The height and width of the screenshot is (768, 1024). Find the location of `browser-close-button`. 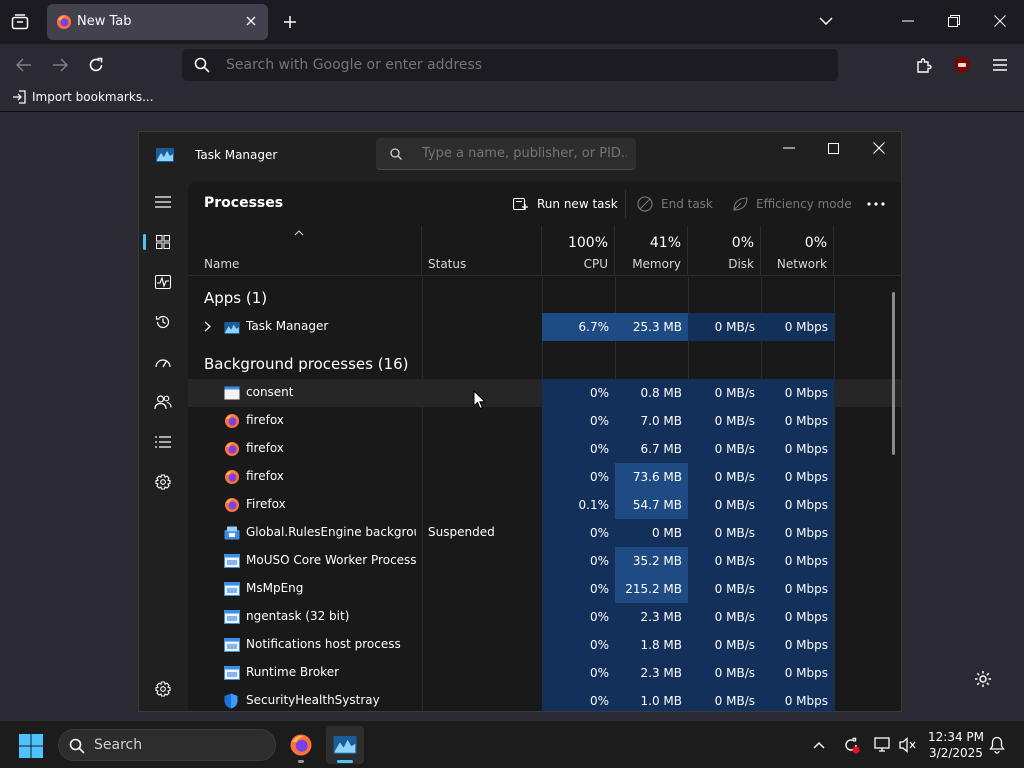

browser-close-button is located at coordinates (1000, 21).